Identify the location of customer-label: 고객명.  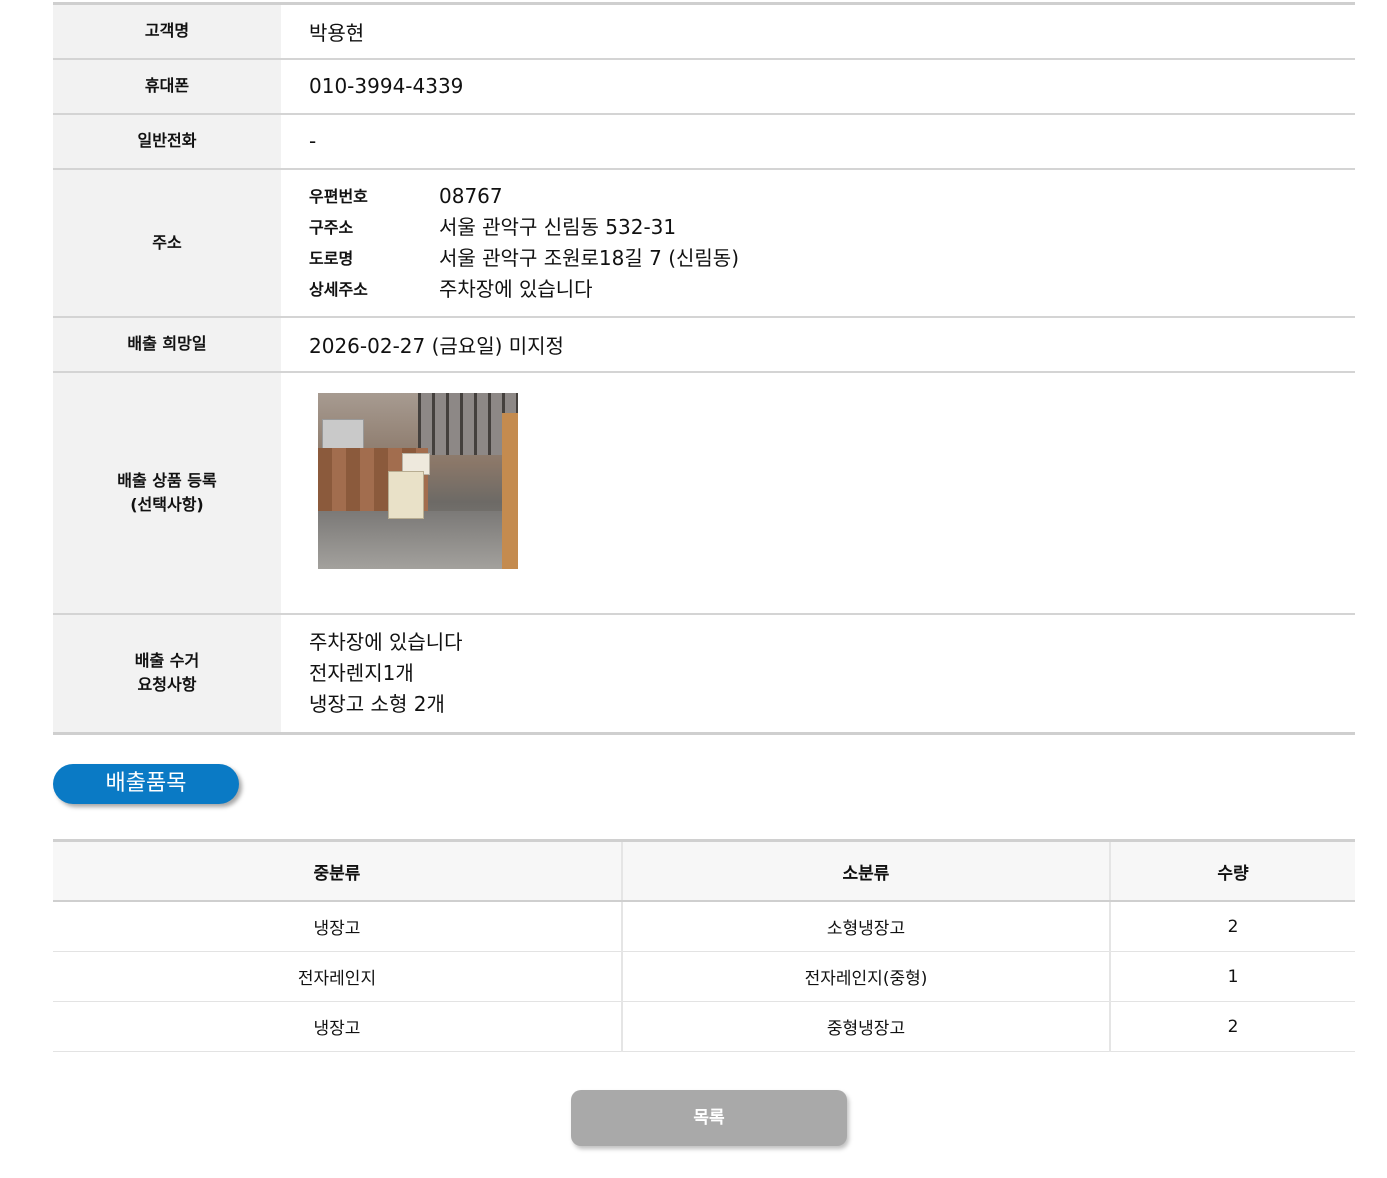
(167, 31).